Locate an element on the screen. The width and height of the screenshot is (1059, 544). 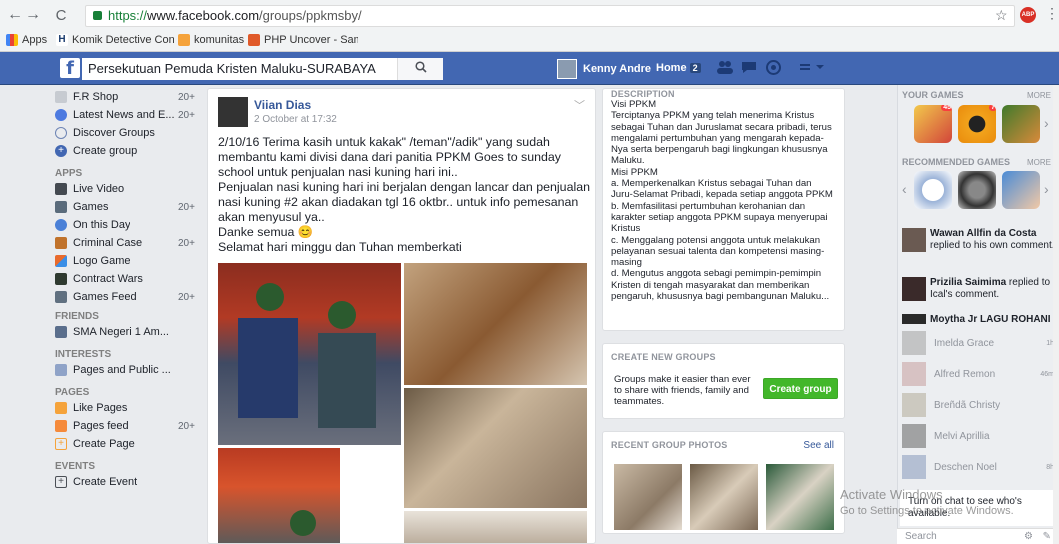
friend-list-icon is located at coordinates (61, 332).